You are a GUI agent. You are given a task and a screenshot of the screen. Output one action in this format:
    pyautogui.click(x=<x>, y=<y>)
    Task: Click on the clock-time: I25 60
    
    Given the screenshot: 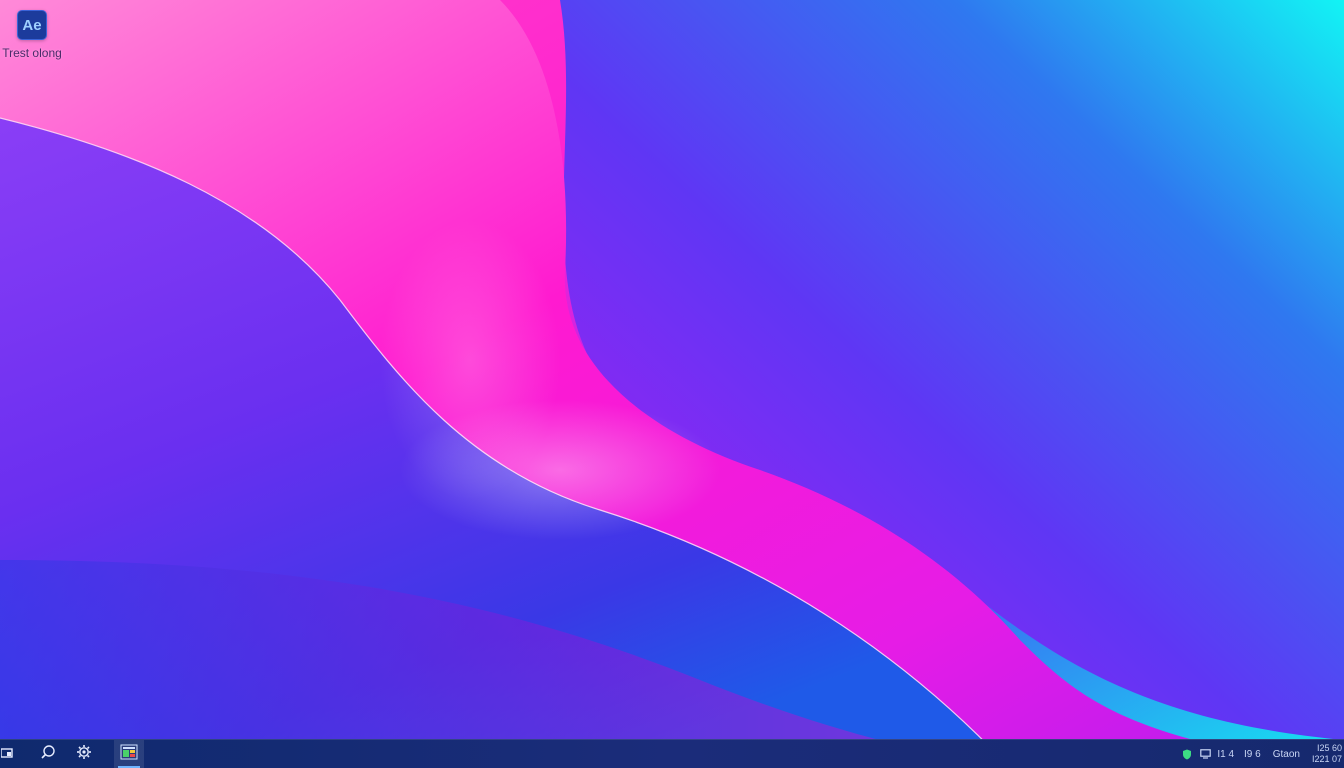 What is the action you would take?
    pyautogui.click(x=1329, y=748)
    